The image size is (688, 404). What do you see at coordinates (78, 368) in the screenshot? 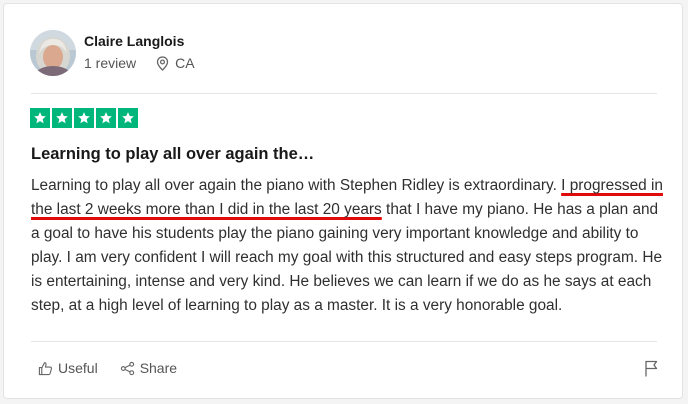
I see `useful-label: Useful` at bounding box center [78, 368].